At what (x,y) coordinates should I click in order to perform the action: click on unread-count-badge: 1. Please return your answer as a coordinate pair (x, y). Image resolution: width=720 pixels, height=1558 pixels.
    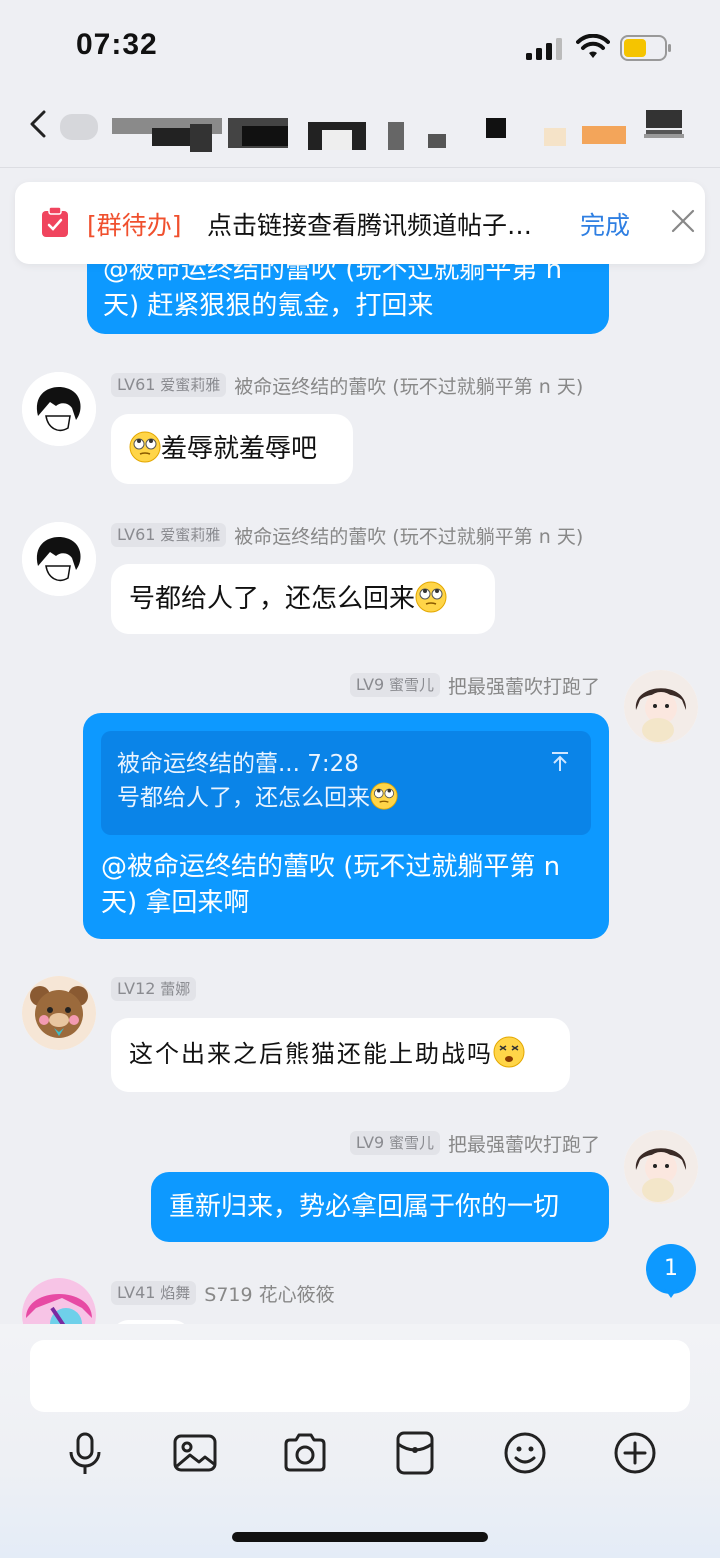
    Looking at the image, I should click on (671, 1271).